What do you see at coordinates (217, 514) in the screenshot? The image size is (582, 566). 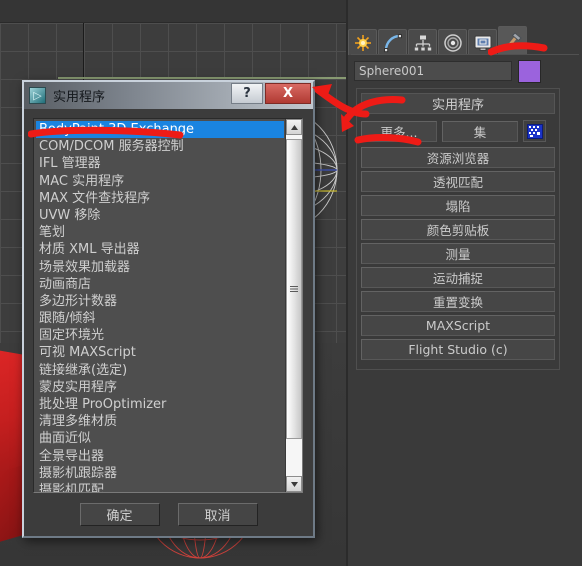 I see `cancel-button: 取消` at bounding box center [217, 514].